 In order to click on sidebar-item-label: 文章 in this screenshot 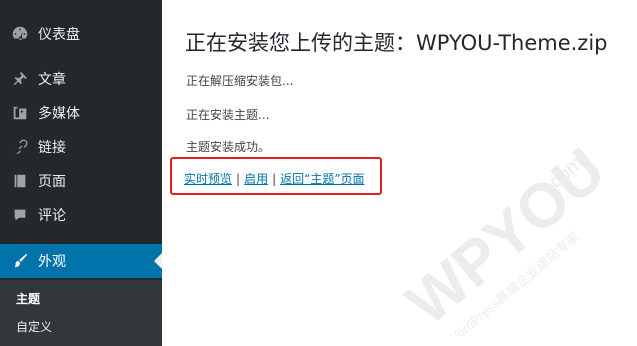, I will do `click(52, 80)`.